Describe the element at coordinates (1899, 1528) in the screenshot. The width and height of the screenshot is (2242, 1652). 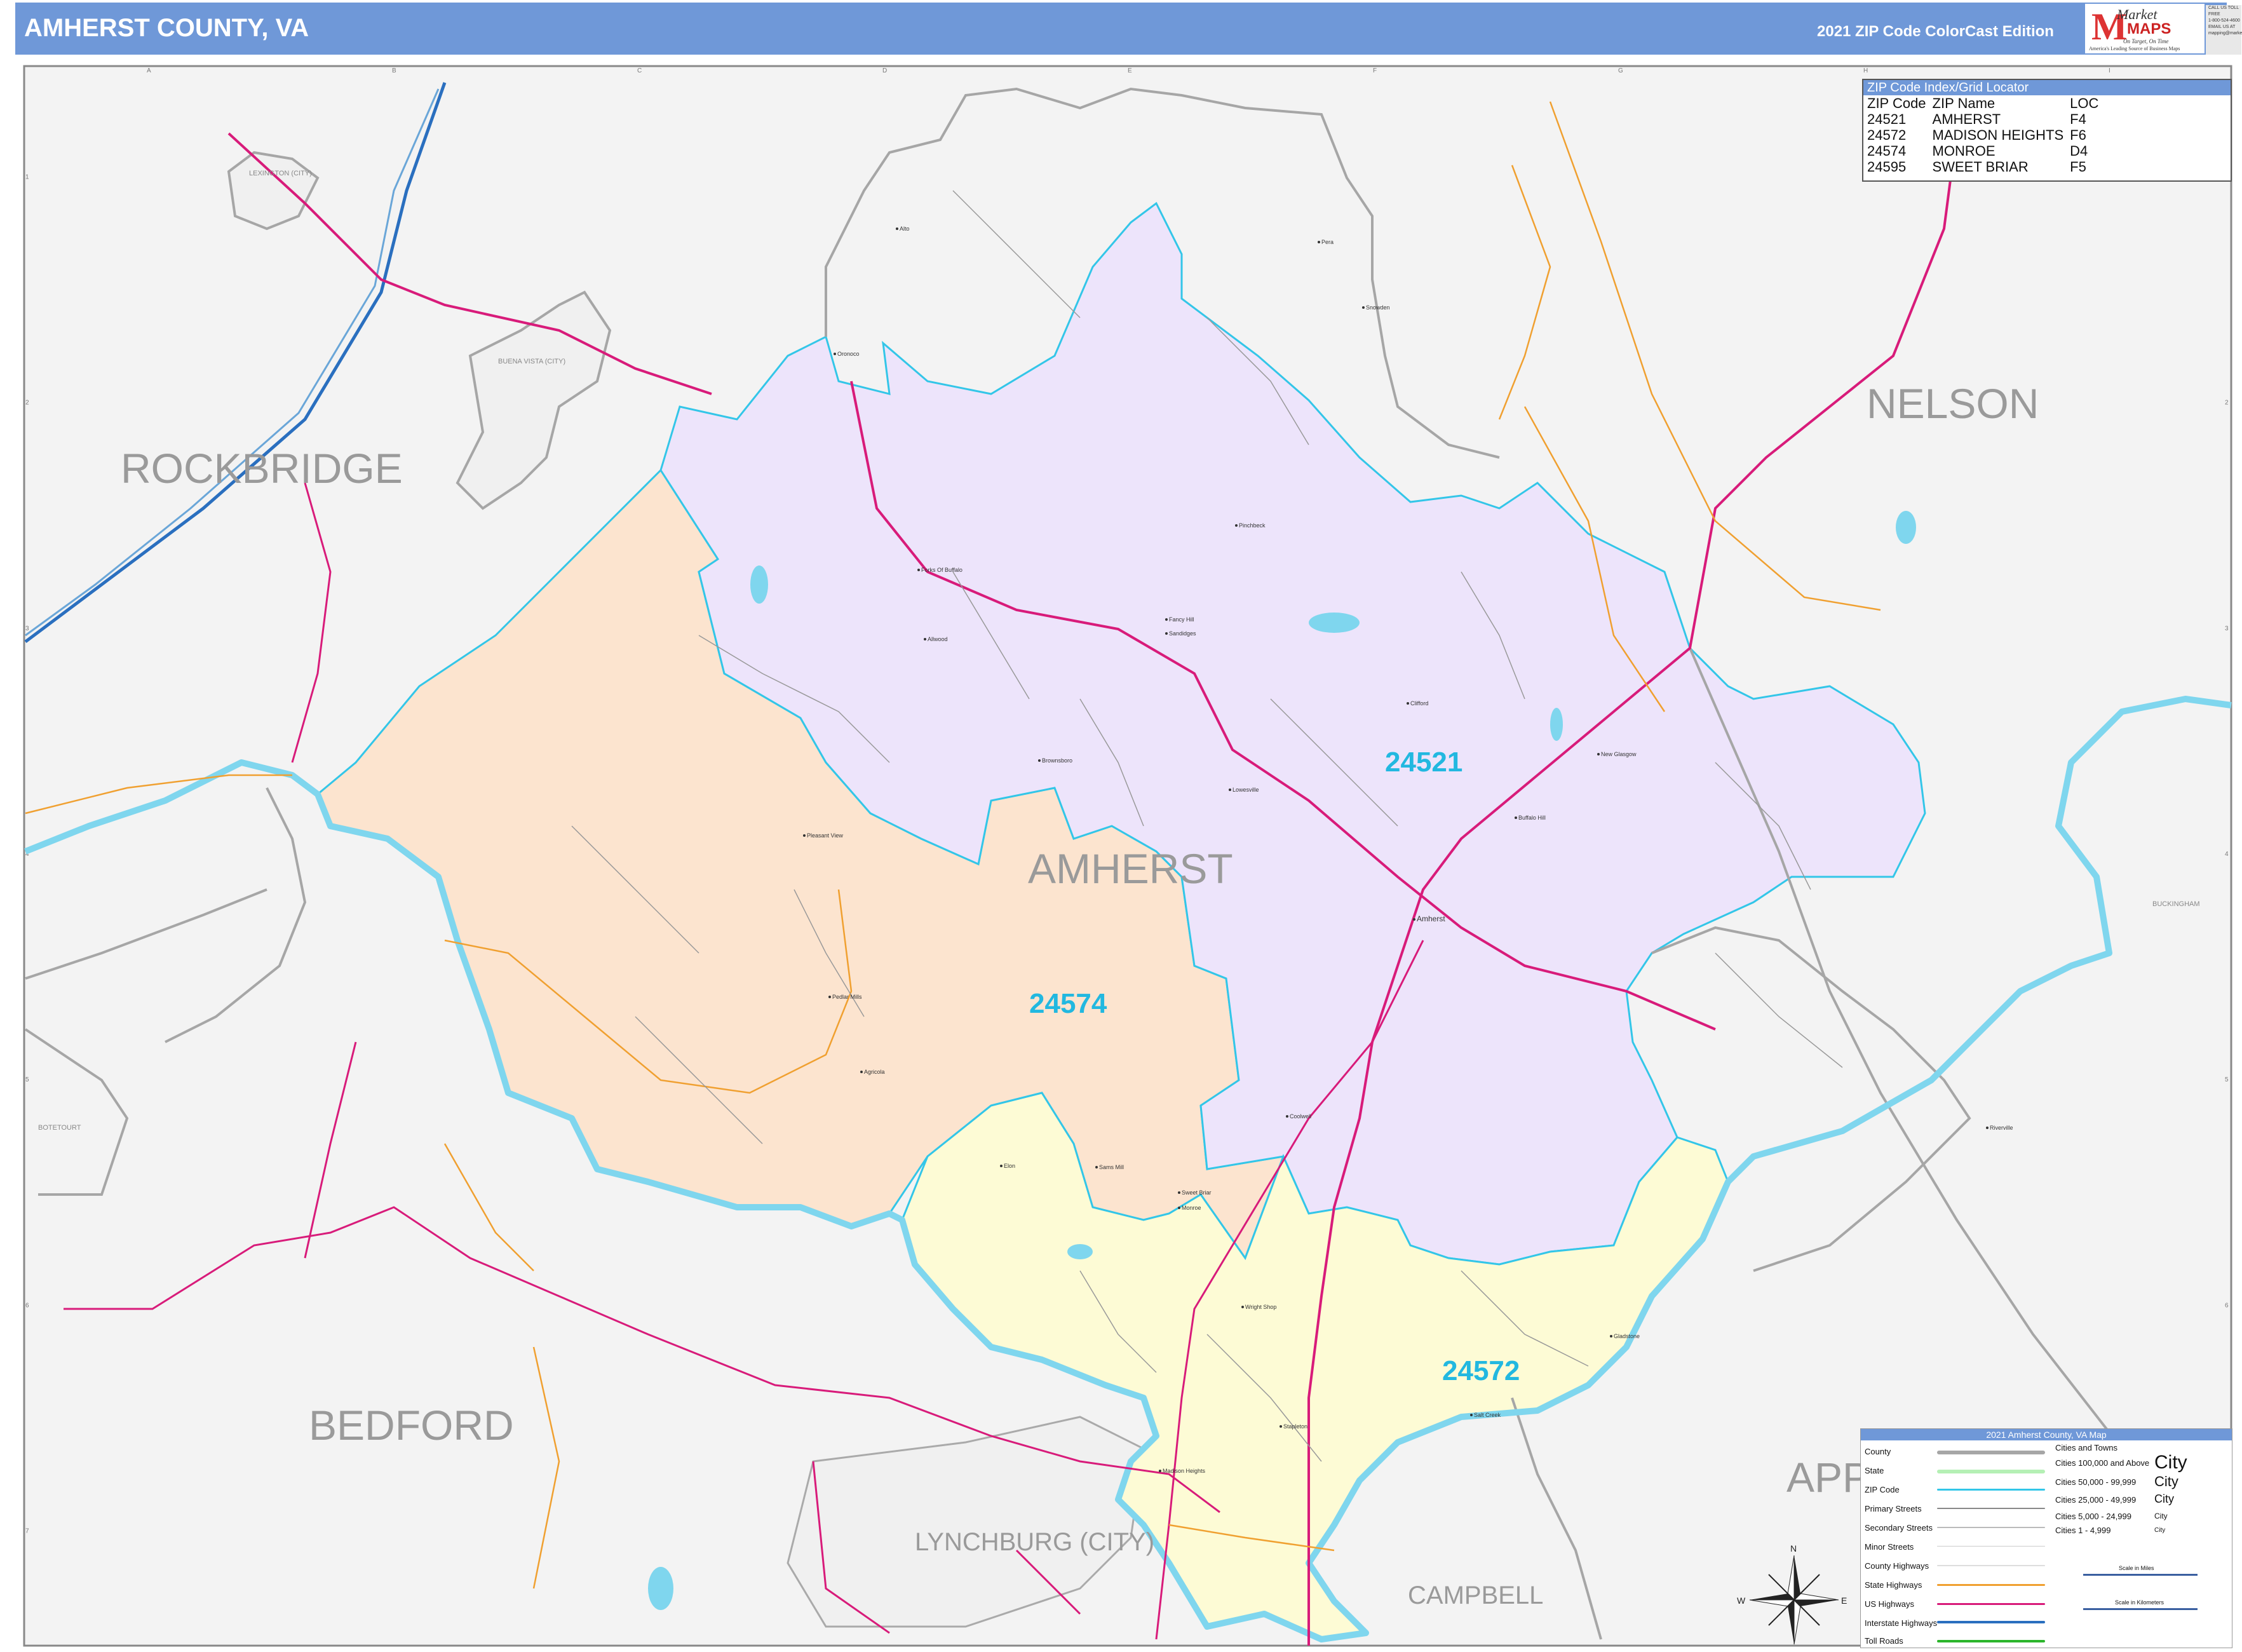
I see `legend-item: Secondary Streets` at that location.